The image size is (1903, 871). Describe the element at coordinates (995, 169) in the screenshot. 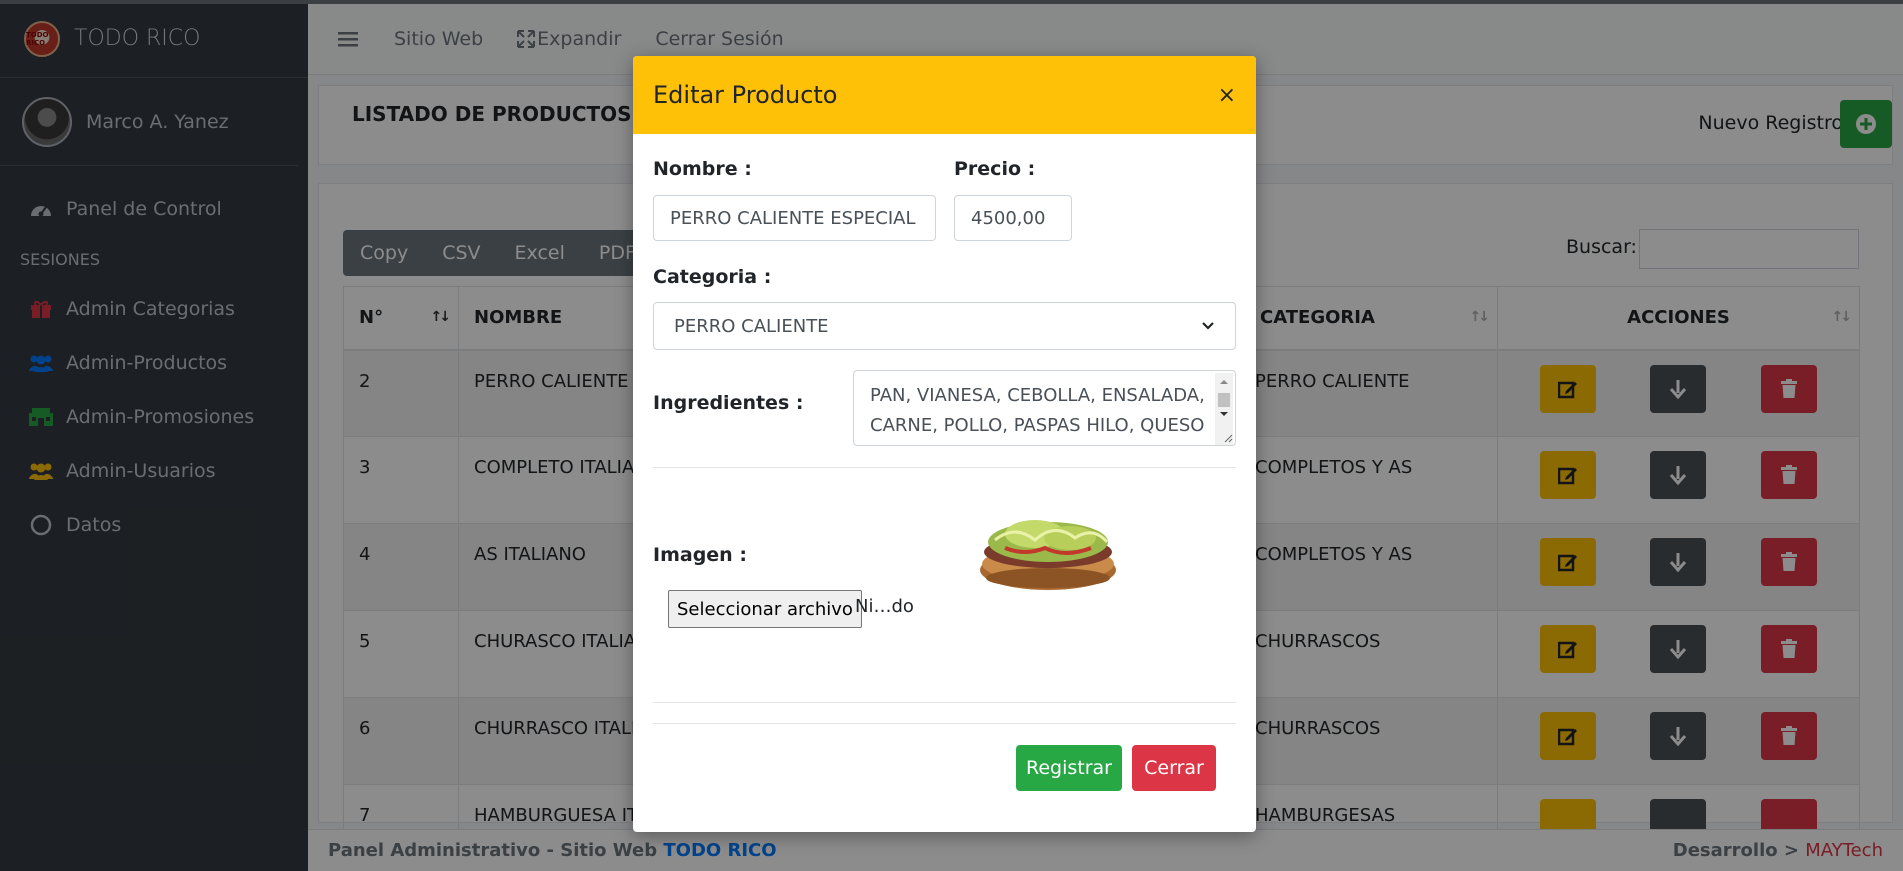

I see `precio-label: Precio :` at that location.